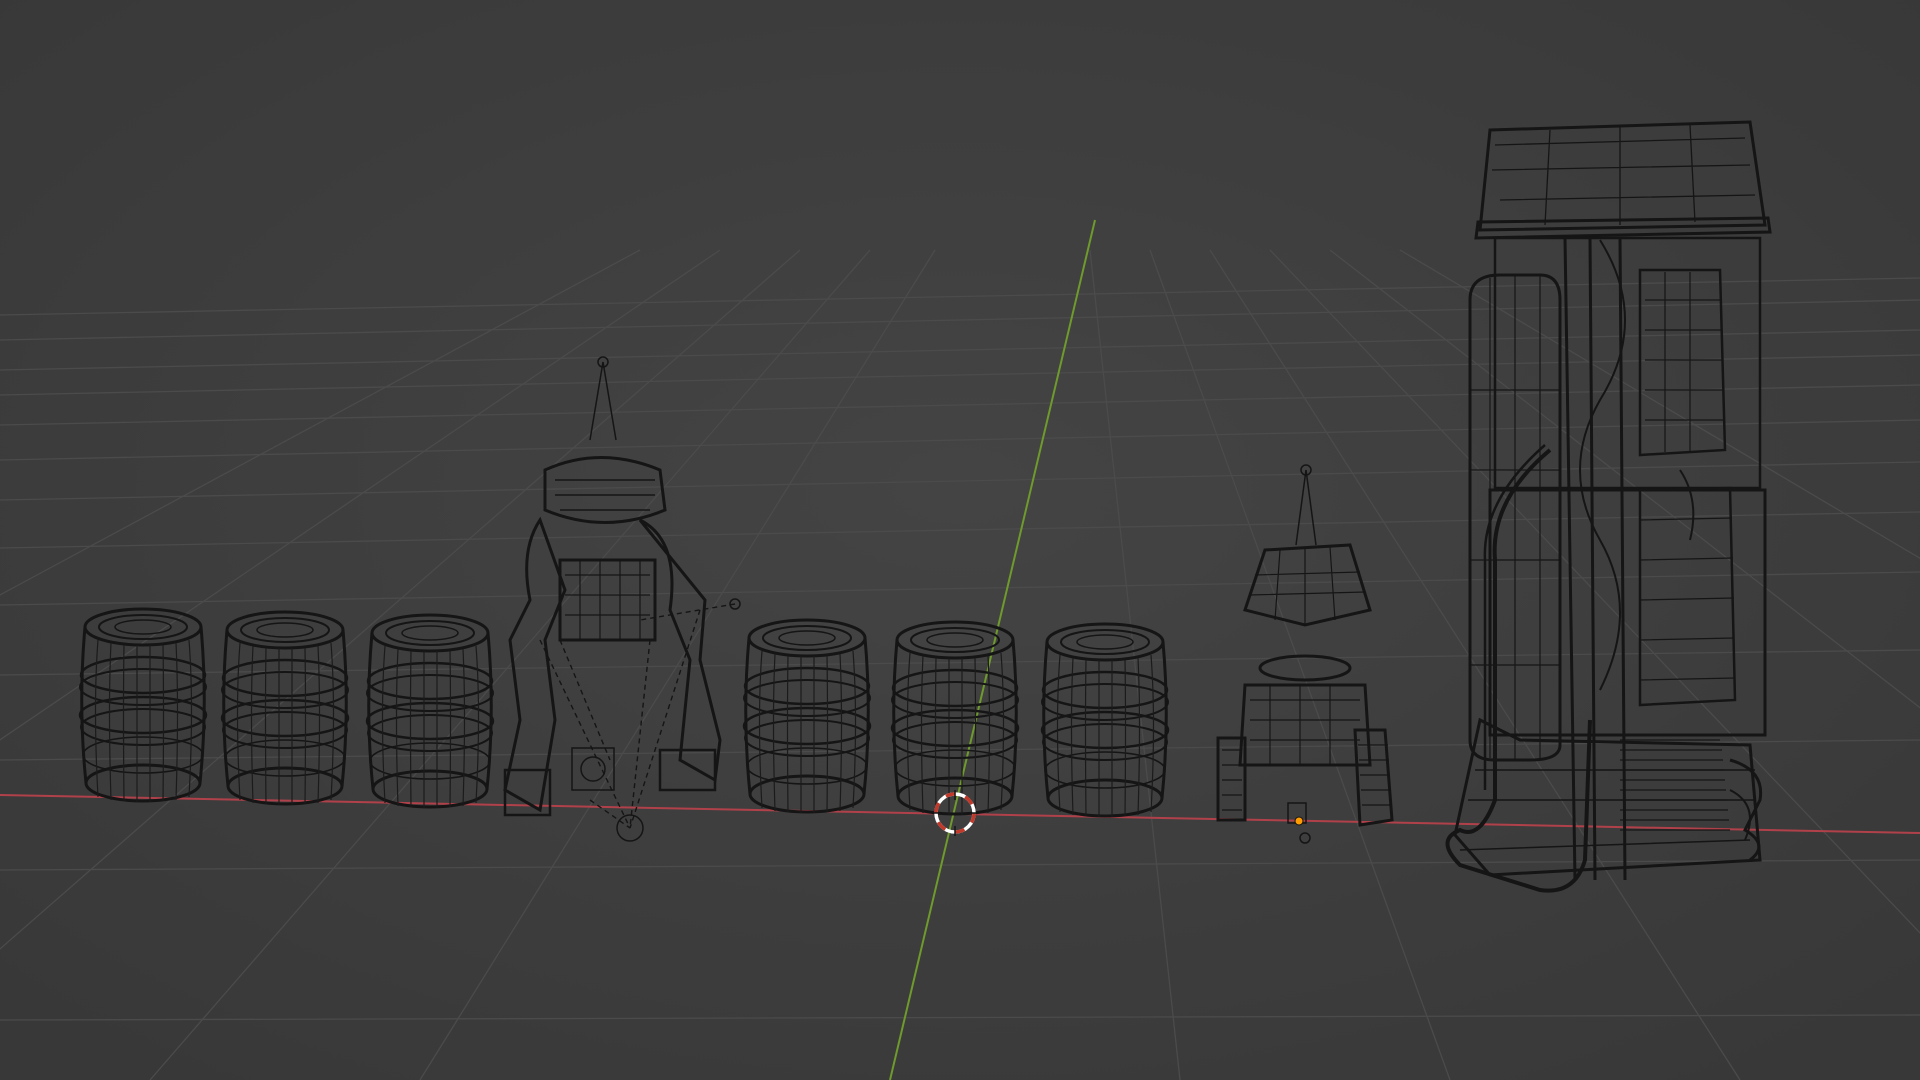 The height and width of the screenshot is (1080, 1920). What do you see at coordinates (1299, 821) in the screenshot?
I see `object-origin-dot` at bounding box center [1299, 821].